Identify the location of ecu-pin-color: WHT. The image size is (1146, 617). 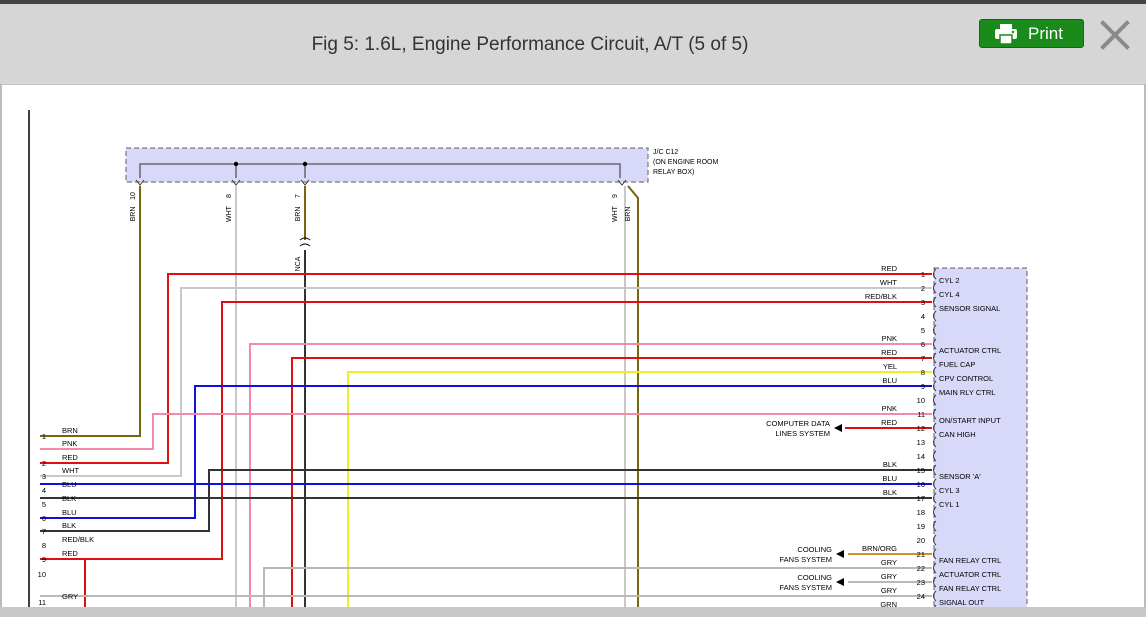
(888, 282).